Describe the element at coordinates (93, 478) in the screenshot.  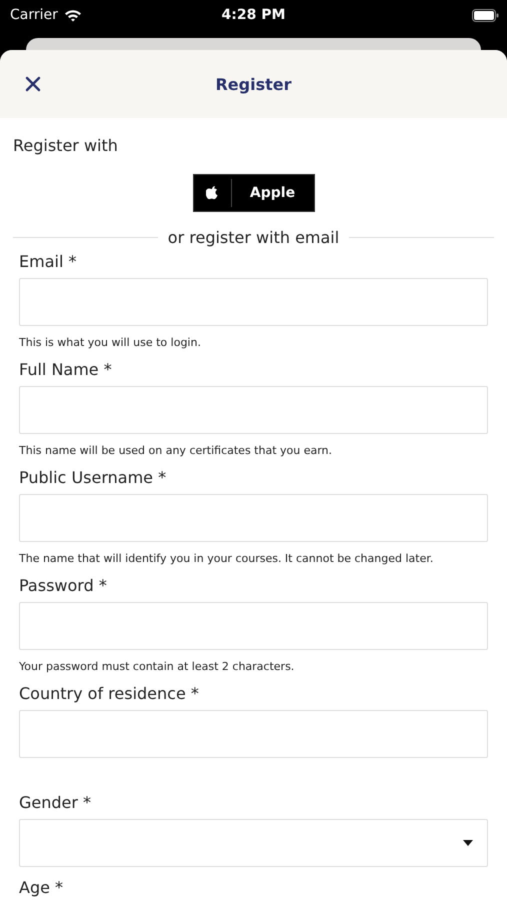
I see `field-label: Public Username *` at that location.